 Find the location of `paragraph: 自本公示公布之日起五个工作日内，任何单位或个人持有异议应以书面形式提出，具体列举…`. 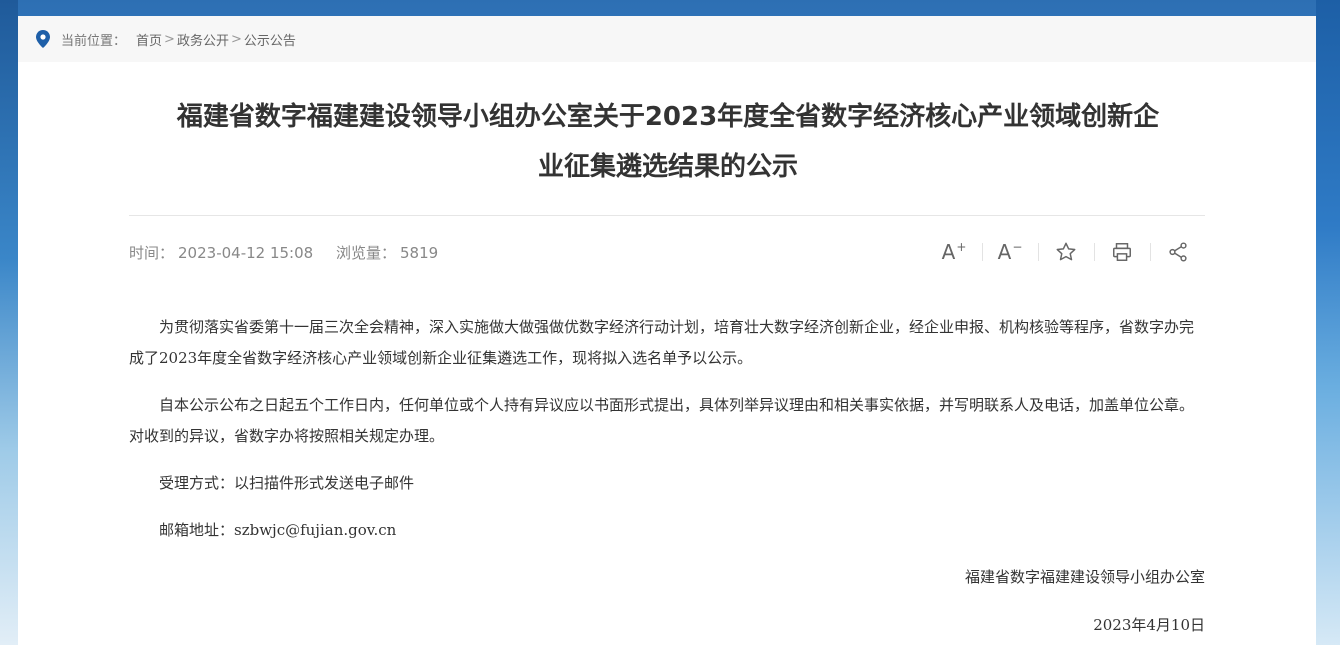

paragraph: 自本公示公布之日起五个工作日内，任何单位或个人持有异议应以书面形式提出，具体列举… is located at coordinates (662, 420).